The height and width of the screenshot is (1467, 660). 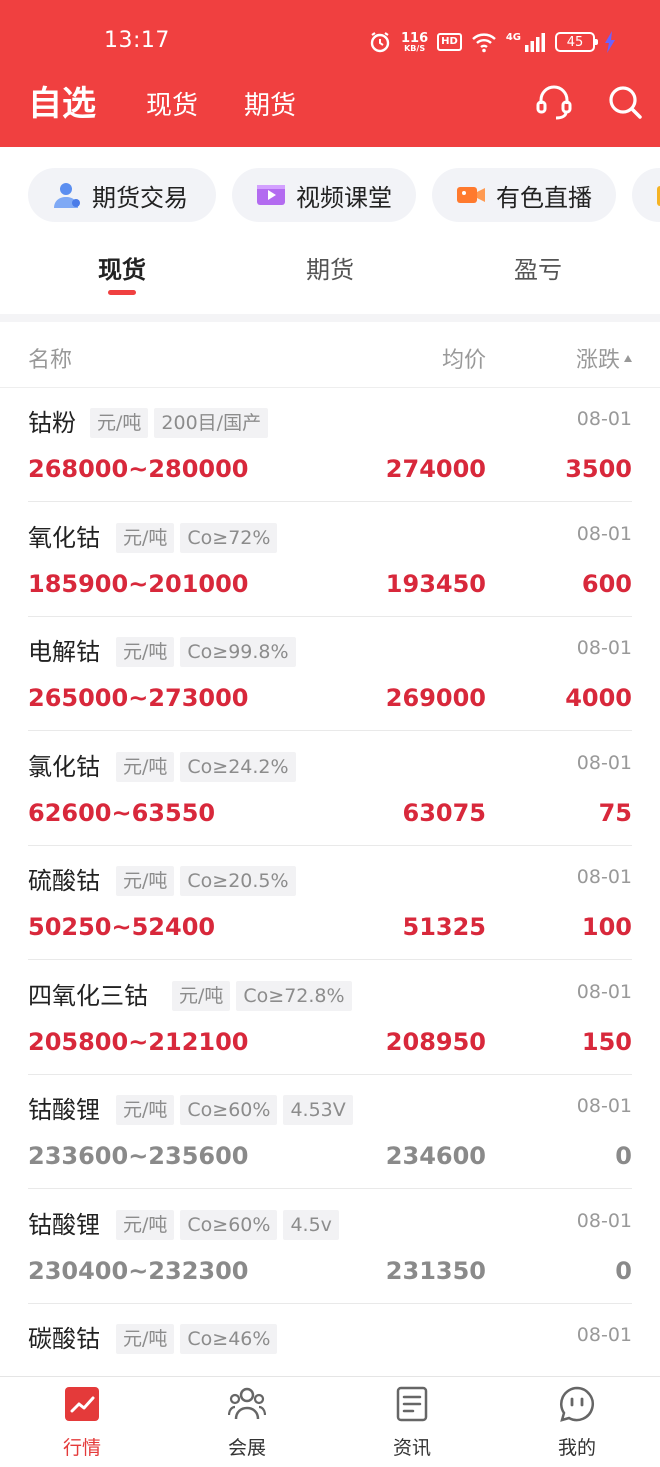 I want to click on price-change: 100, so click(x=606, y=927).